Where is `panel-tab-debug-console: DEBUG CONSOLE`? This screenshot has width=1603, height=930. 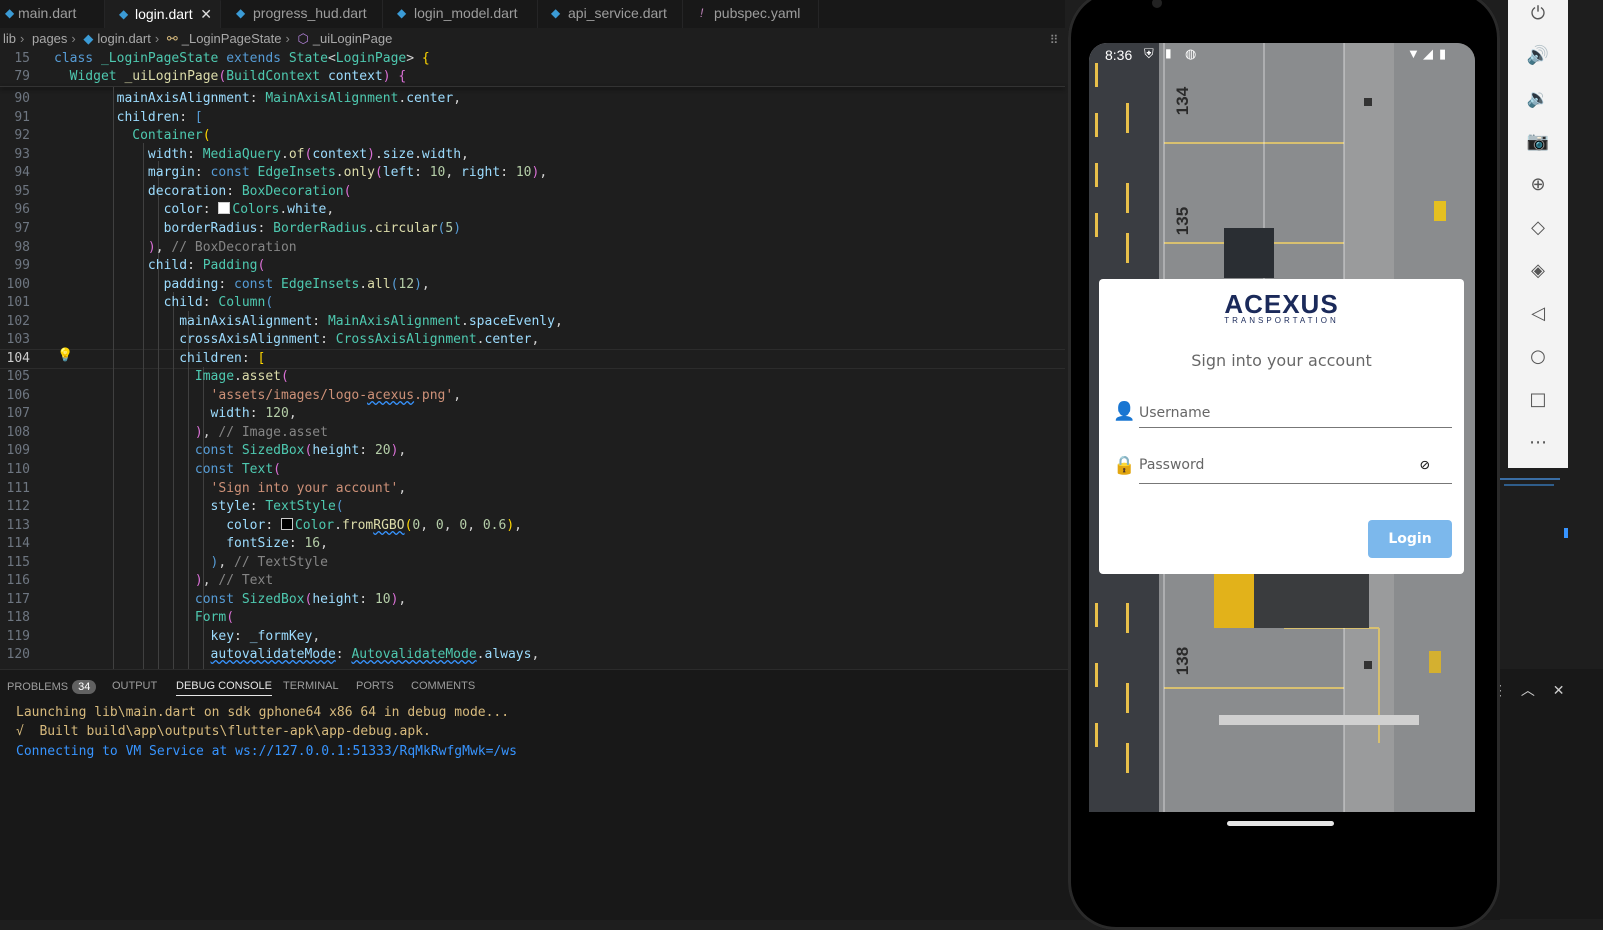
panel-tab-debug-console: DEBUG CONSOLE is located at coordinates (224, 688).